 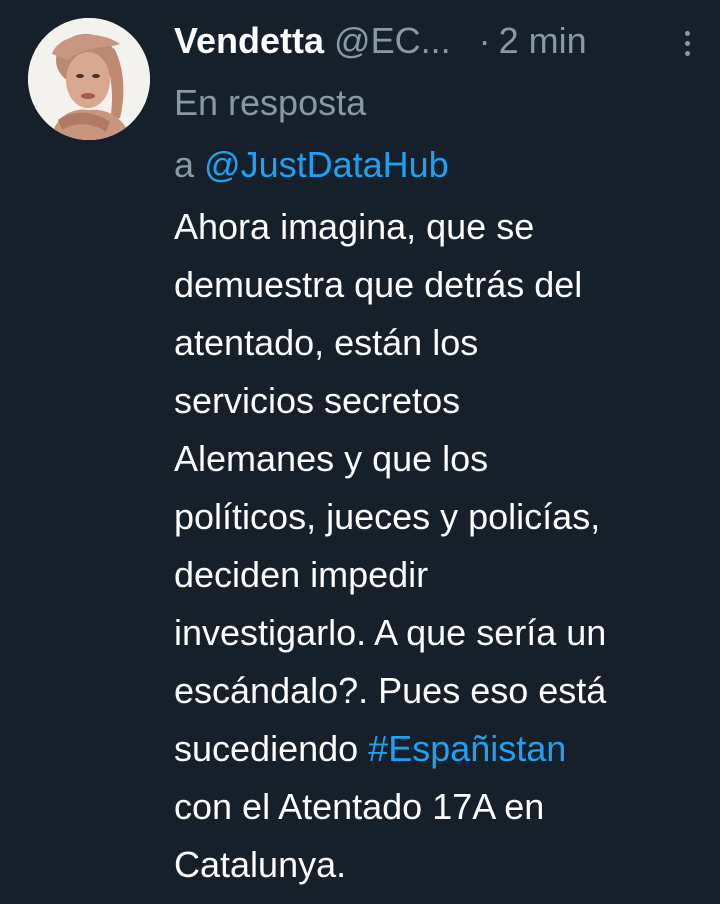 What do you see at coordinates (378, 284) in the screenshot?
I see `tweet-text-line: demuestra que detrás del` at bounding box center [378, 284].